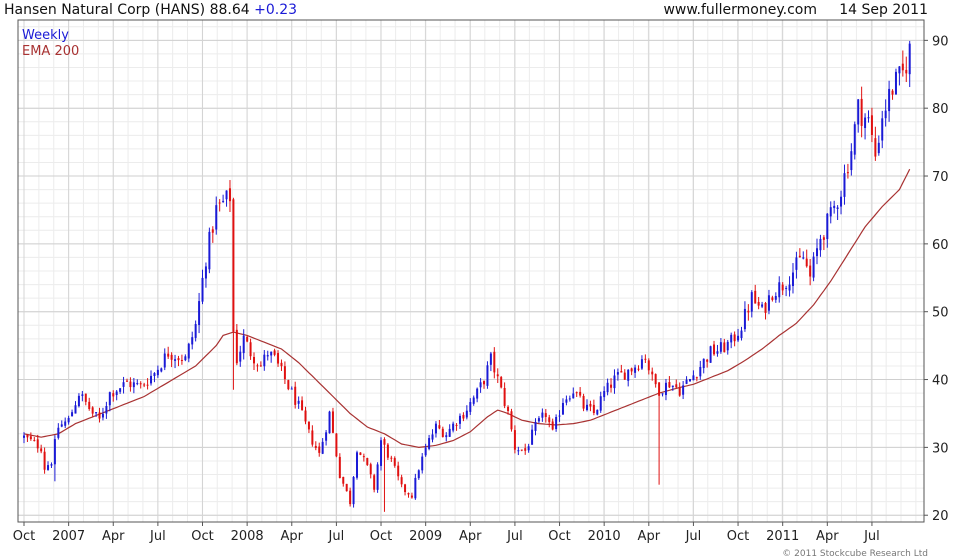  What do you see at coordinates (940, 381) in the screenshot?
I see `y-tick-label: 40` at bounding box center [940, 381].